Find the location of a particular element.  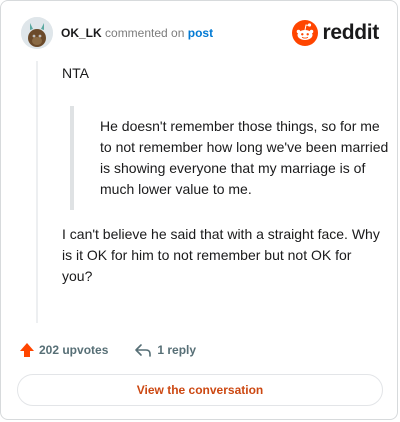

avatar-icon is located at coordinates (37, 33).